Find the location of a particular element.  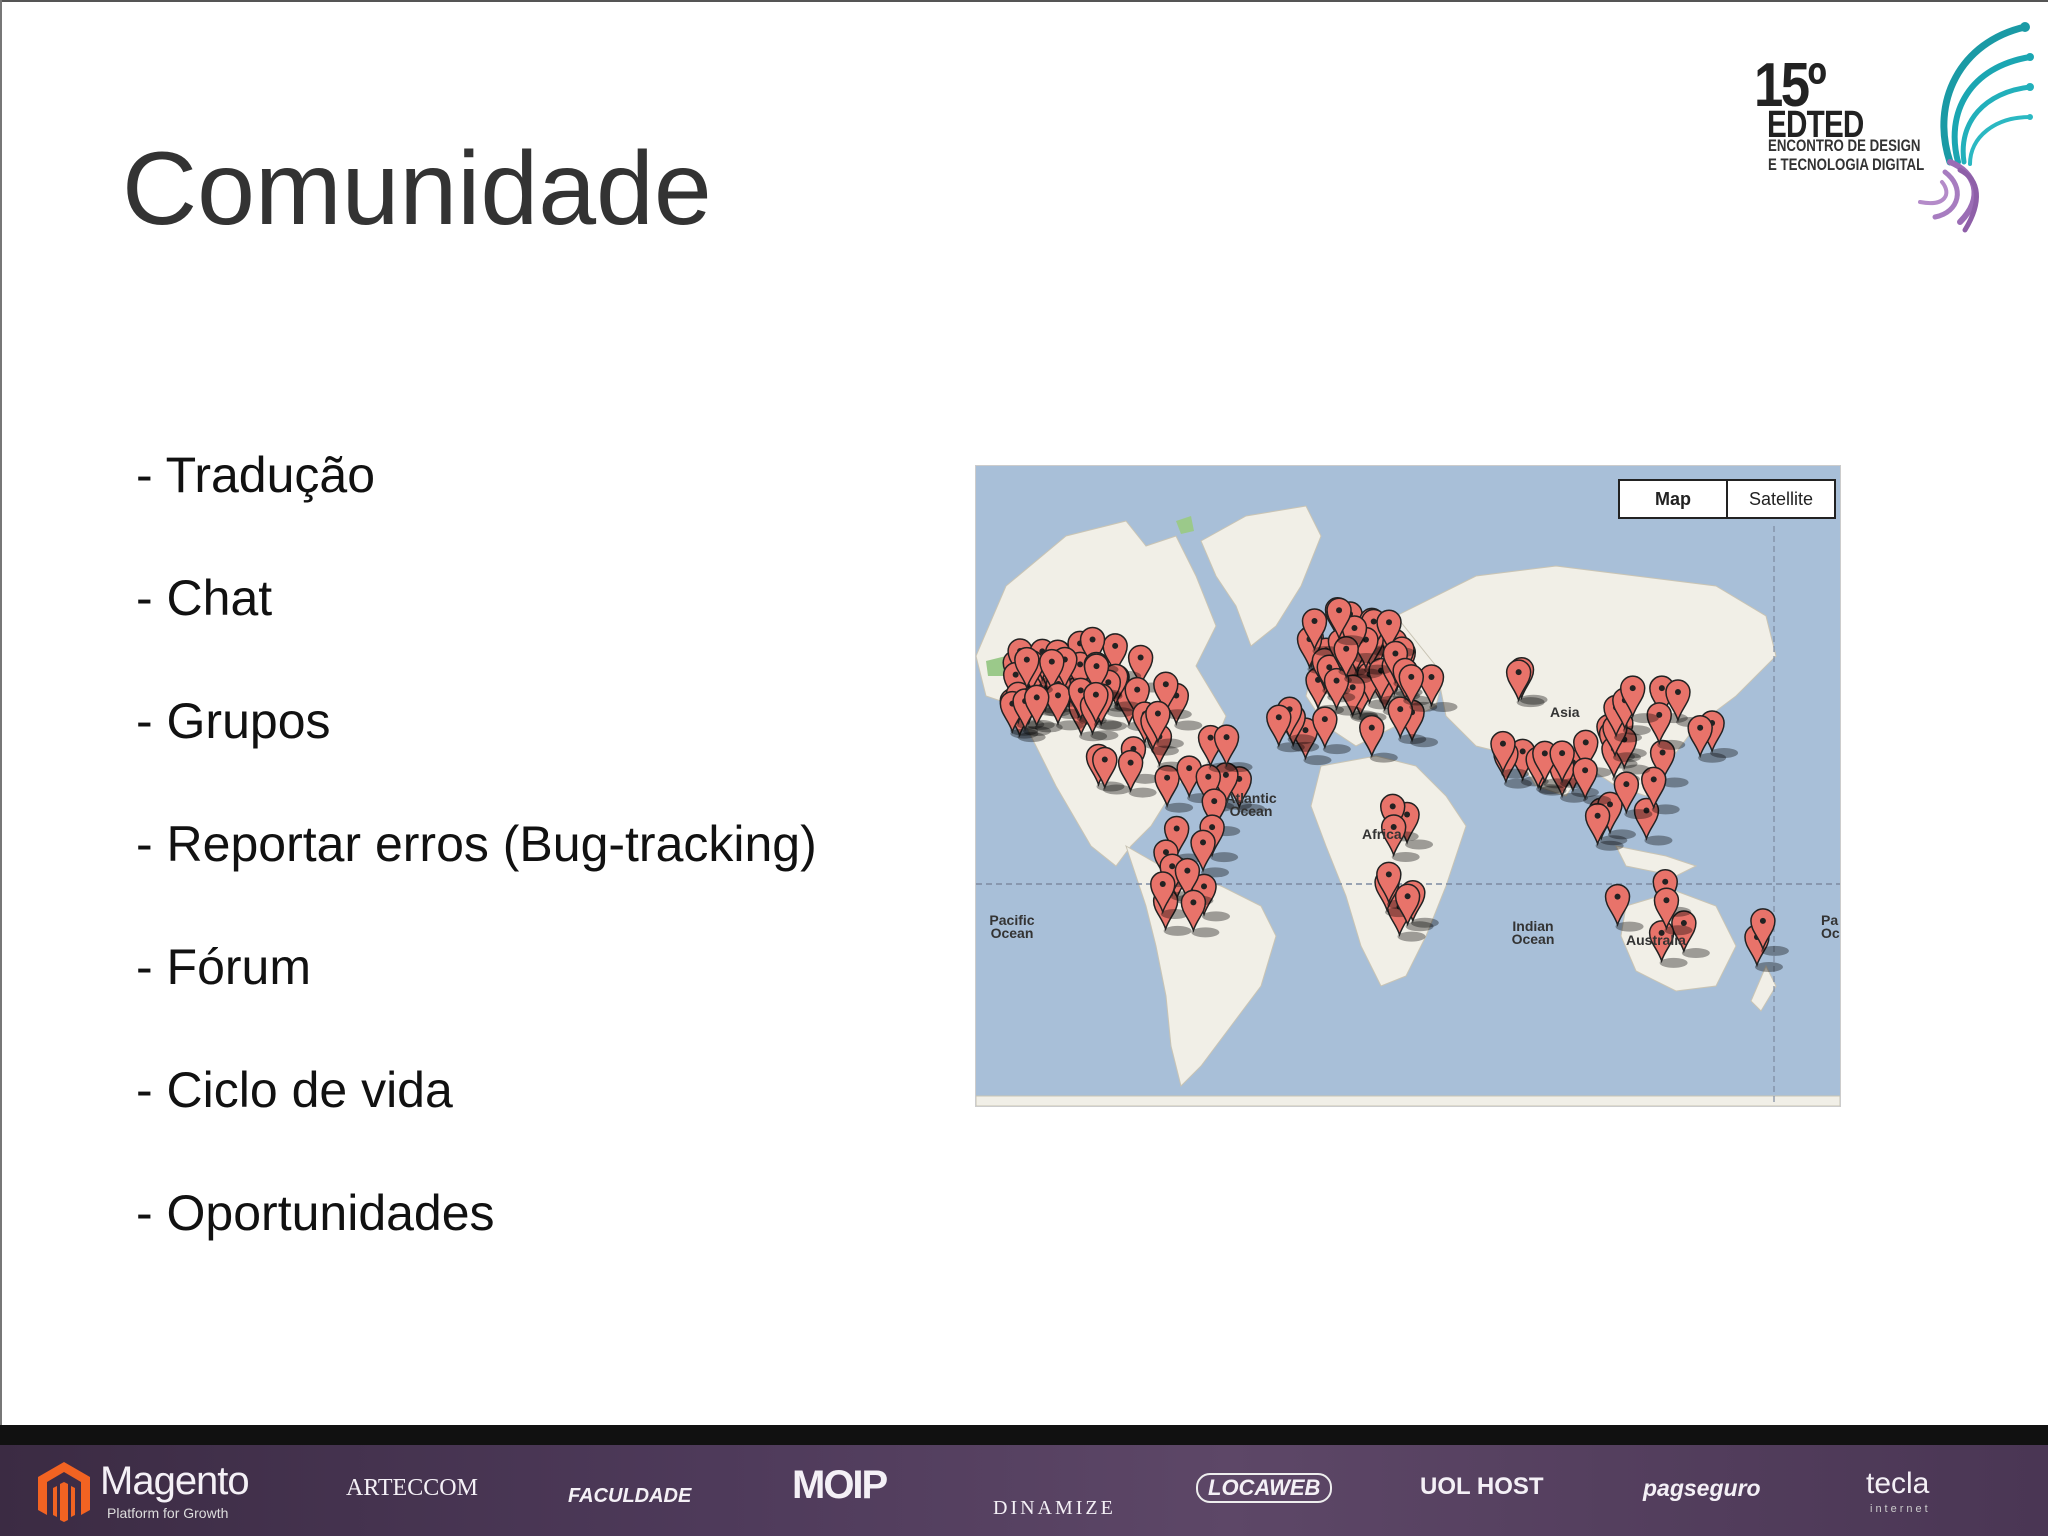

bullet-item: - Ciclo de vida is located at coordinates (294, 1090).